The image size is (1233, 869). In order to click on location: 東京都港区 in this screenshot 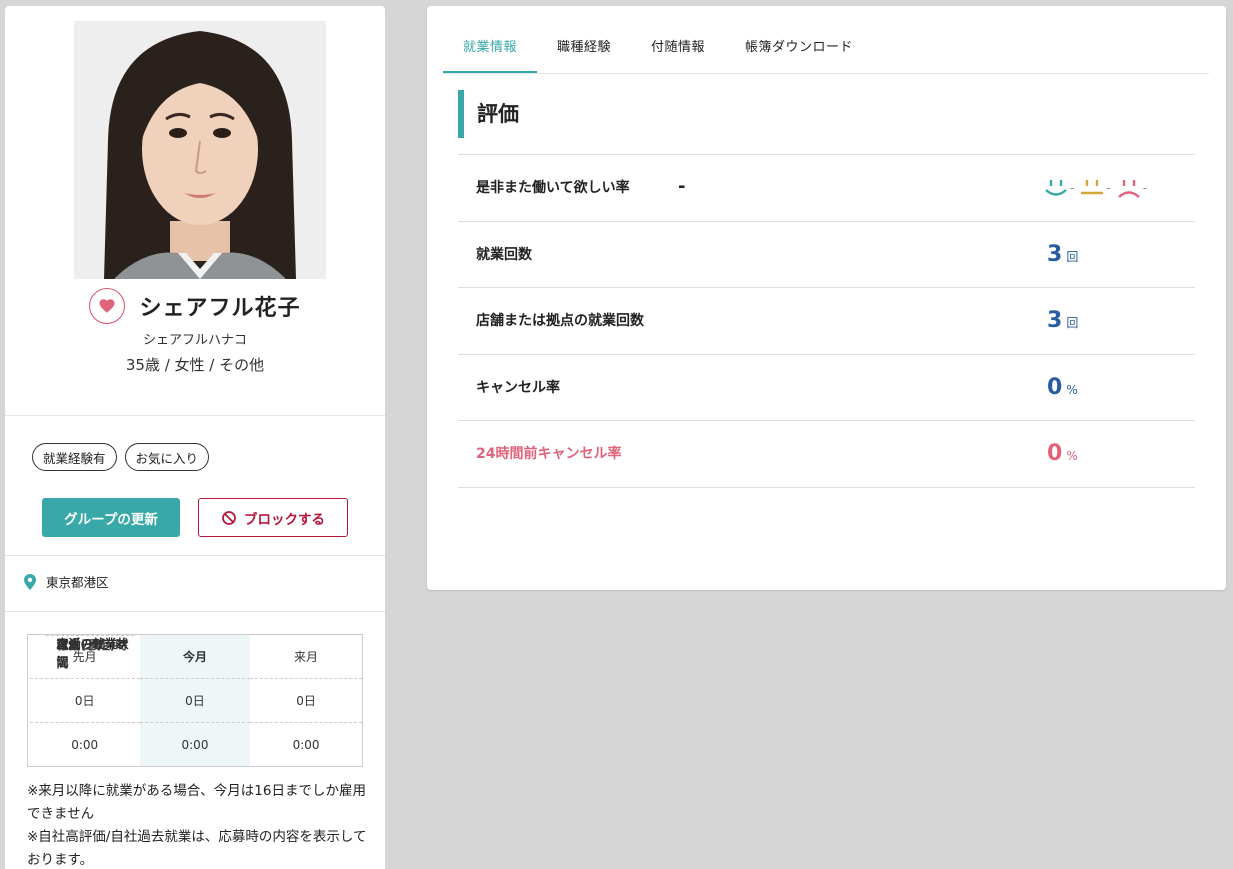, I will do `click(66, 581)`.